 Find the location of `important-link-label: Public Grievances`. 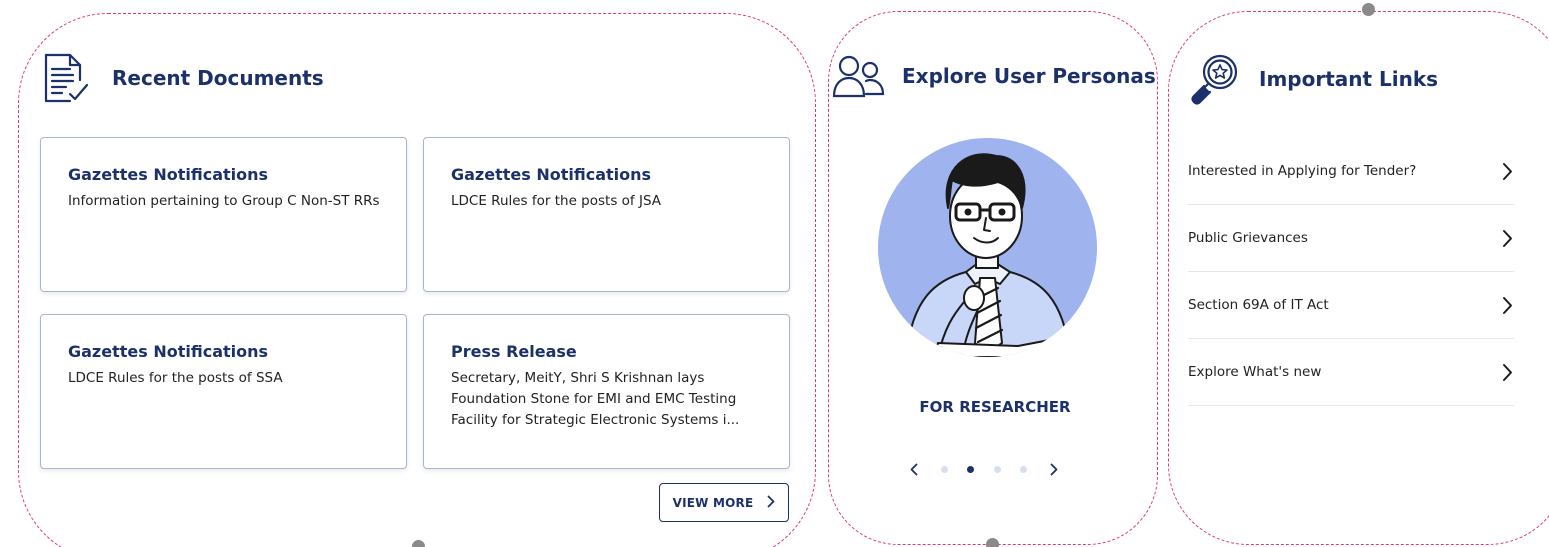

important-link-label: Public Grievances is located at coordinates (1248, 238).